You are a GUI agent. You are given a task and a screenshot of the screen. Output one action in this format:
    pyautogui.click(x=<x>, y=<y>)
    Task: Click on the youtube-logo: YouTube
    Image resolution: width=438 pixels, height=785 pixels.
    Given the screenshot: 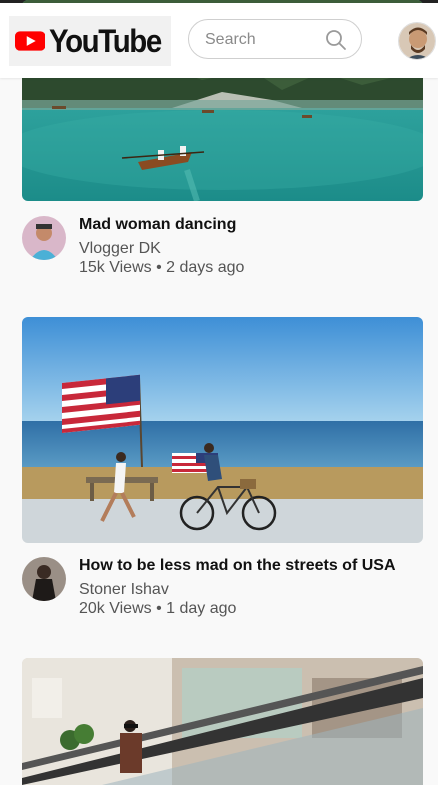 What is the action you would take?
    pyautogui.click(x=90, y=41)
    